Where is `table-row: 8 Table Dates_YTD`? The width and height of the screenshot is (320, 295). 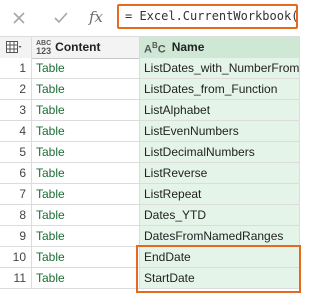
table-row: 8 Table Dates_YTD is located at coordinates (150, 215).